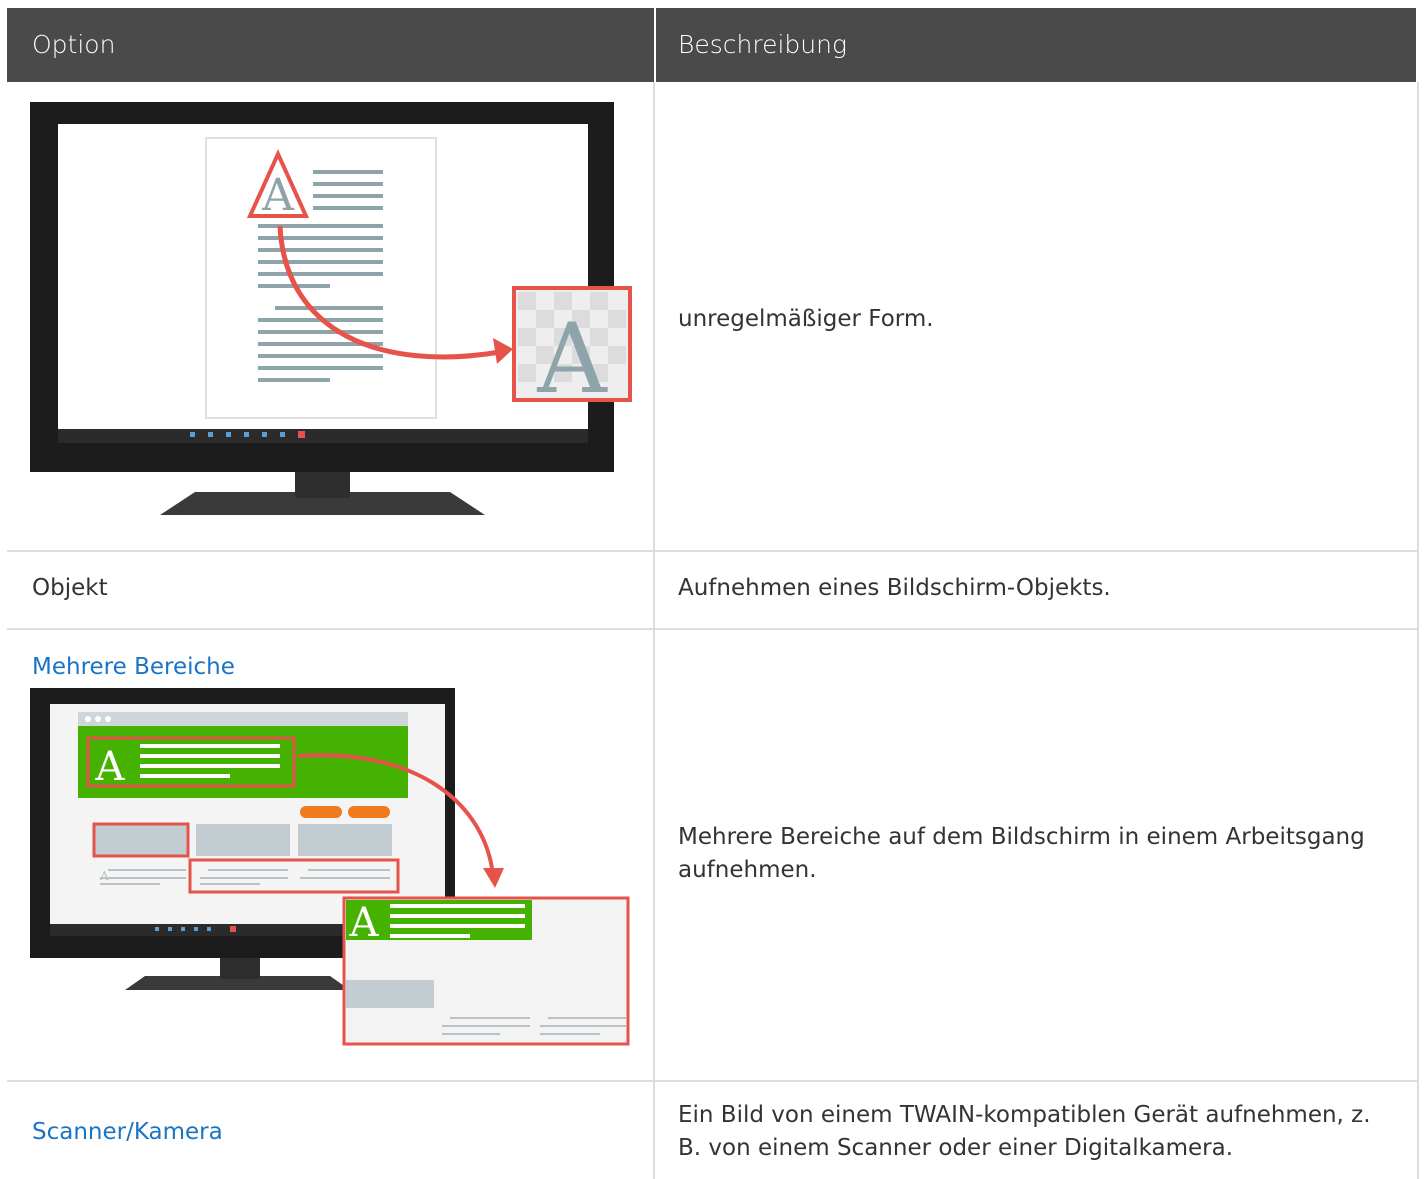  What do you see at coordinates (70, 588) in the screenshot?
I see `row-option: Objekt` at bounding box center [70, 588].